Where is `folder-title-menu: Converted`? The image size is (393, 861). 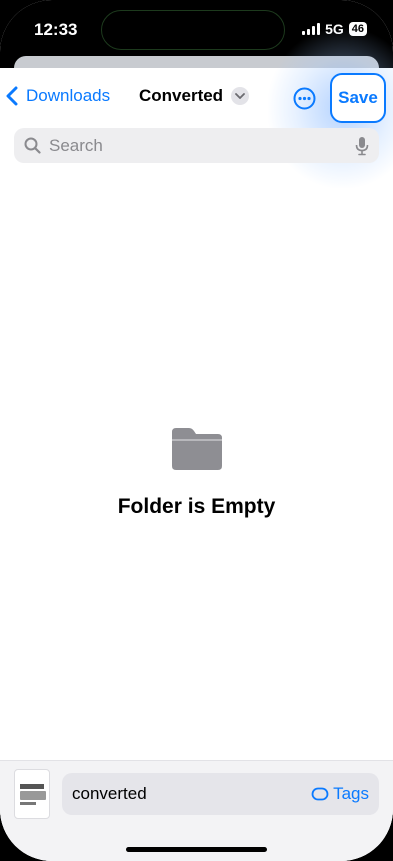 folder-title-menu: Converted is located at coordinates (194, 96).